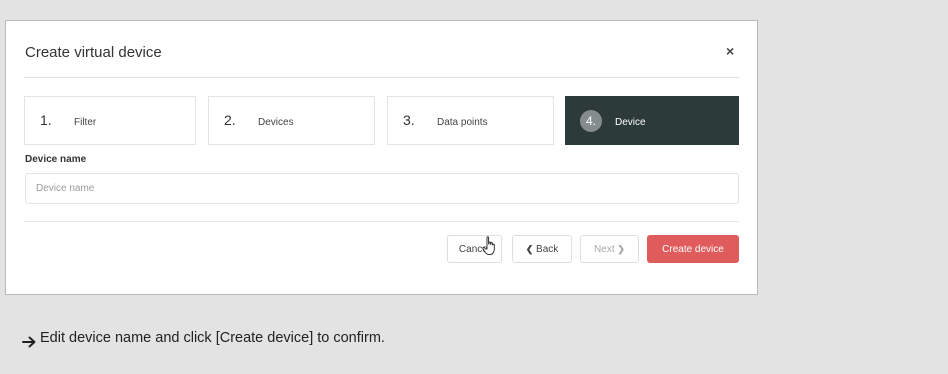 The image size is (948, 374). I want to click on header-divider, so click(381, 77).